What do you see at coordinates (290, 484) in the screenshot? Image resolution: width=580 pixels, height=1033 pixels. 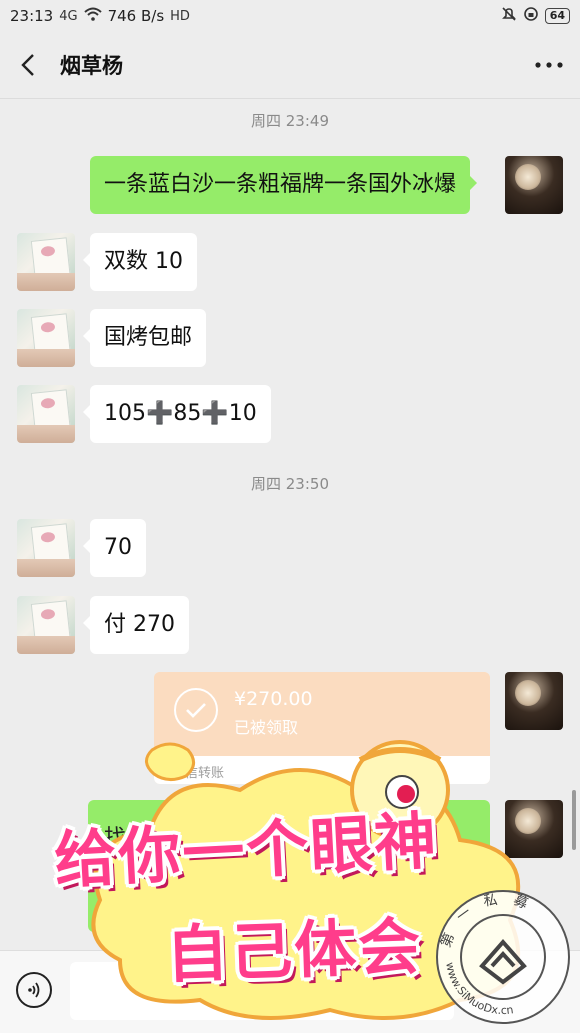 I see `timestamp: 周四 23:50` at bounding box center [290, 484].